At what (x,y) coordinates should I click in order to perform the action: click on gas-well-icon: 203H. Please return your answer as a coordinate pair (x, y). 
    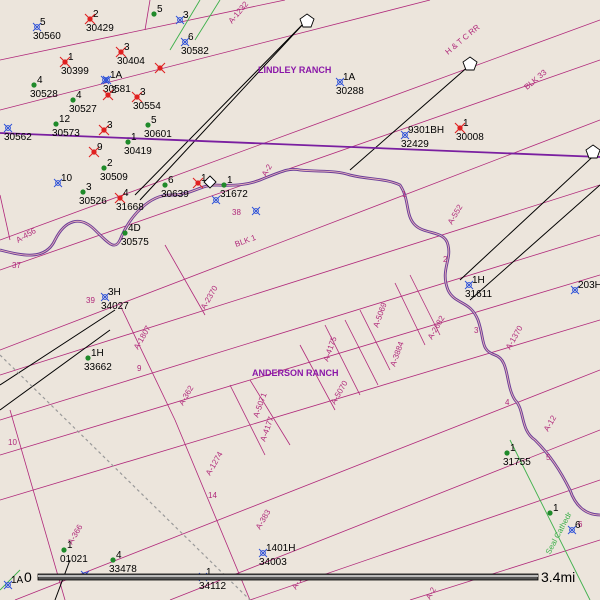
    Looking at the image, I should click on (585, 287).